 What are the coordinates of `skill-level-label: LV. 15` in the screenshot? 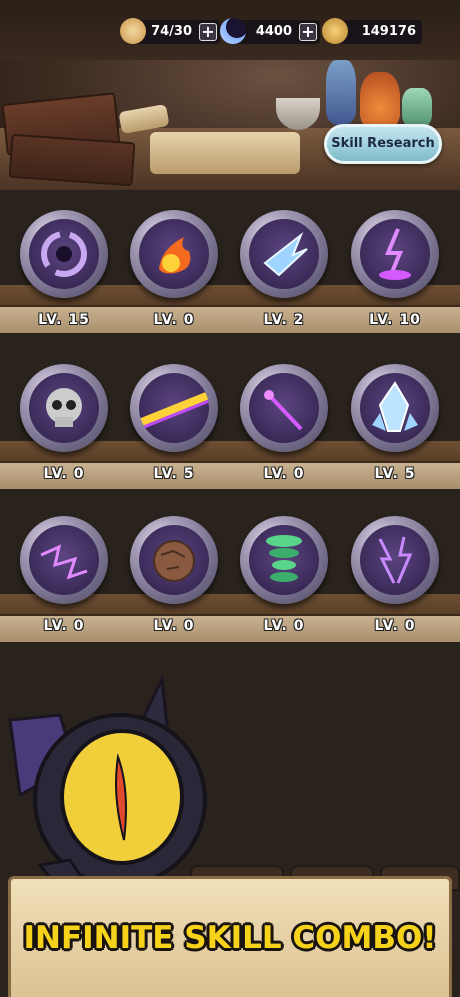 It's located at (64, 320).